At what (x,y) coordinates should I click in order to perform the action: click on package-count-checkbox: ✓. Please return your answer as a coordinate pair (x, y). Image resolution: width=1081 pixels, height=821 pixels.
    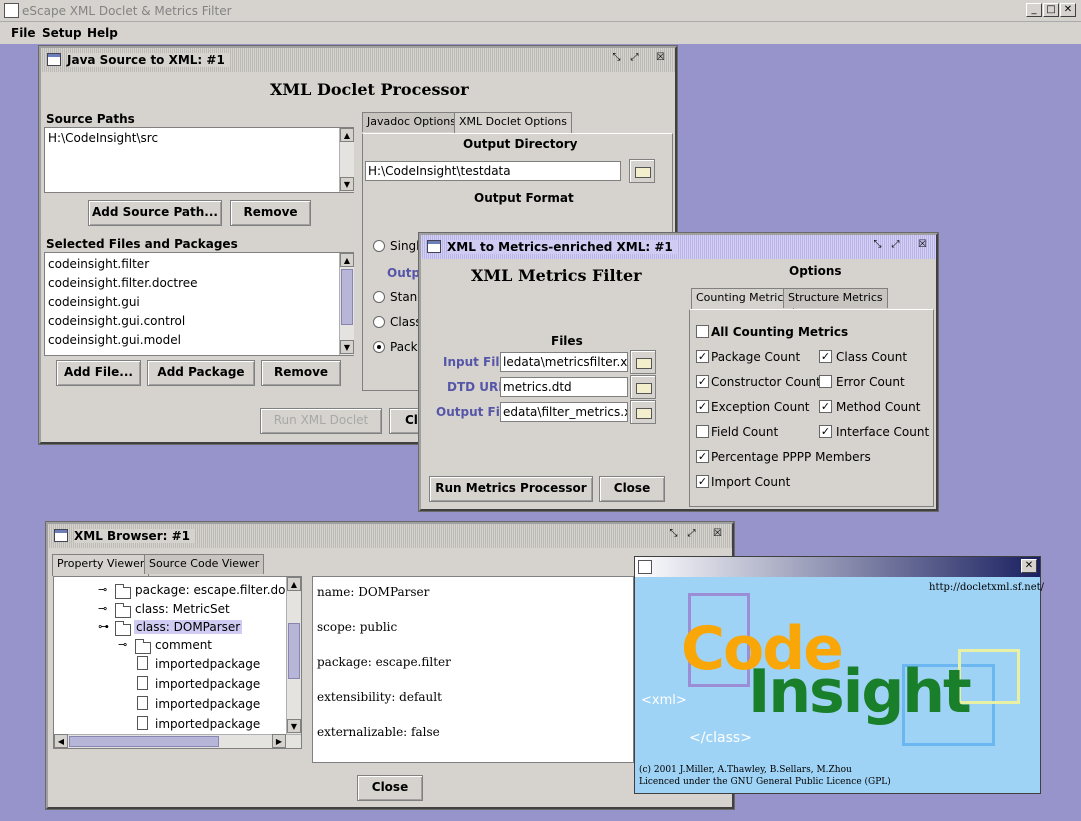
    Looking at the image, I should click on (702, 356).